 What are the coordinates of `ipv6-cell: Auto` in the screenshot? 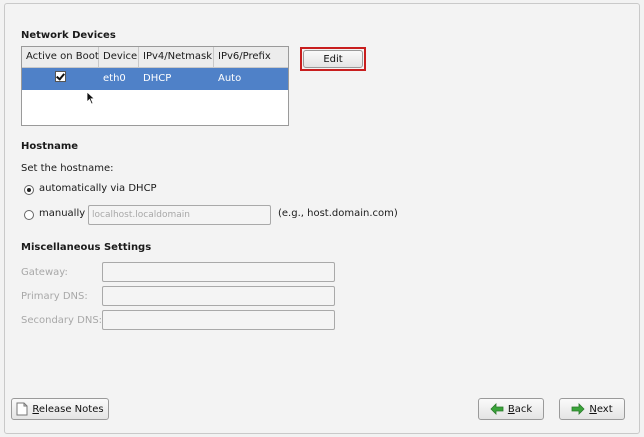 It's located at (230, 78).